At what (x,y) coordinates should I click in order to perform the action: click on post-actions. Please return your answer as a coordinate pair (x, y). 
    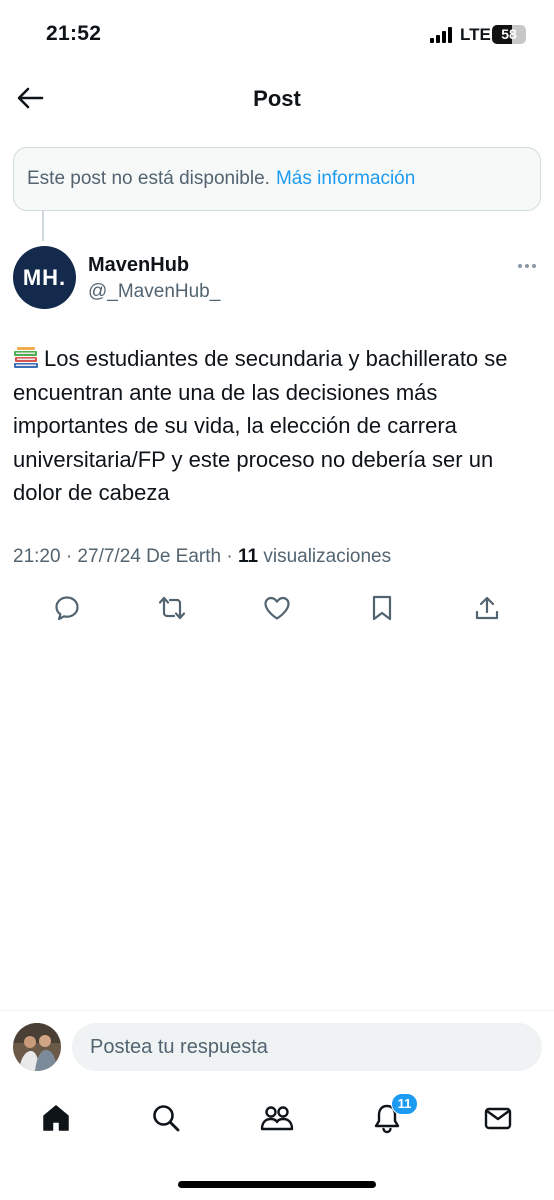
    Looking at the image, I should click on (277, 608).